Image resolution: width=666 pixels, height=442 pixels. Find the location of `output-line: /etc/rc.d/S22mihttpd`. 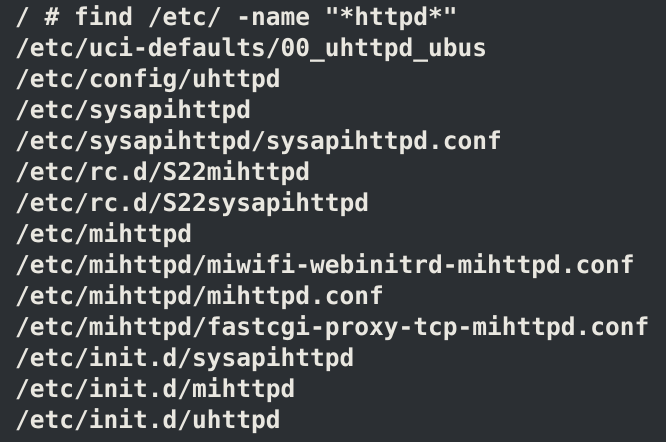

output-line: /etc/rc.d/S22mihttpd is located at coordinates (162, 171).